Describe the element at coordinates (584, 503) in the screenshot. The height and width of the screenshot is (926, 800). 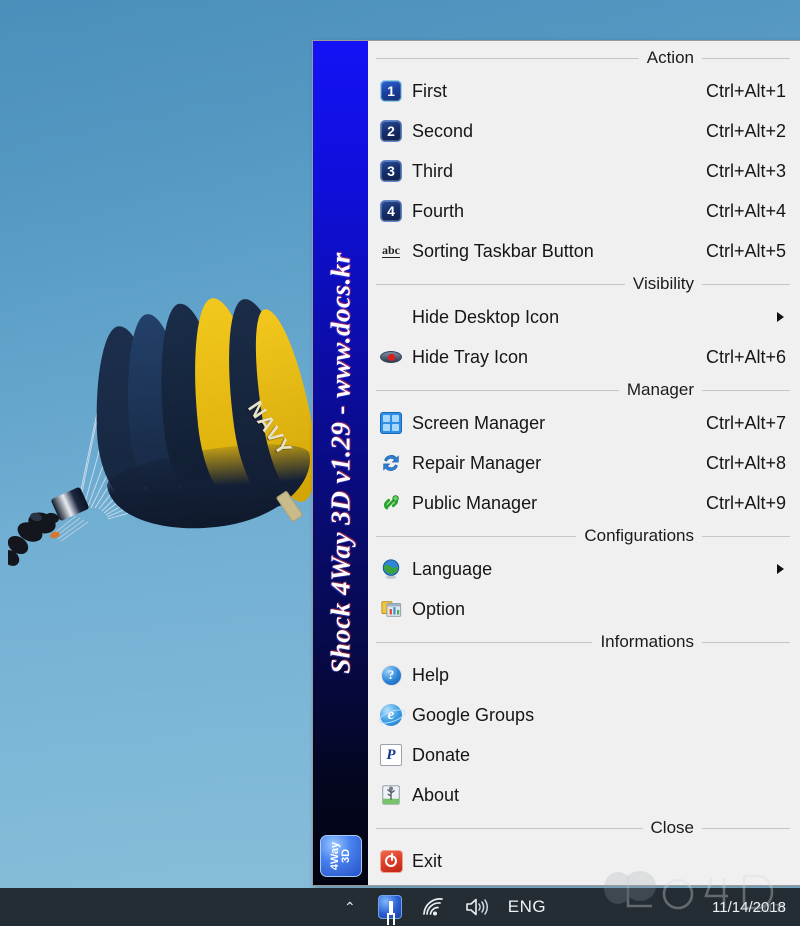
I see `menu-item-public-manager: Public Manager Ctrl+Alt+9` at that location.